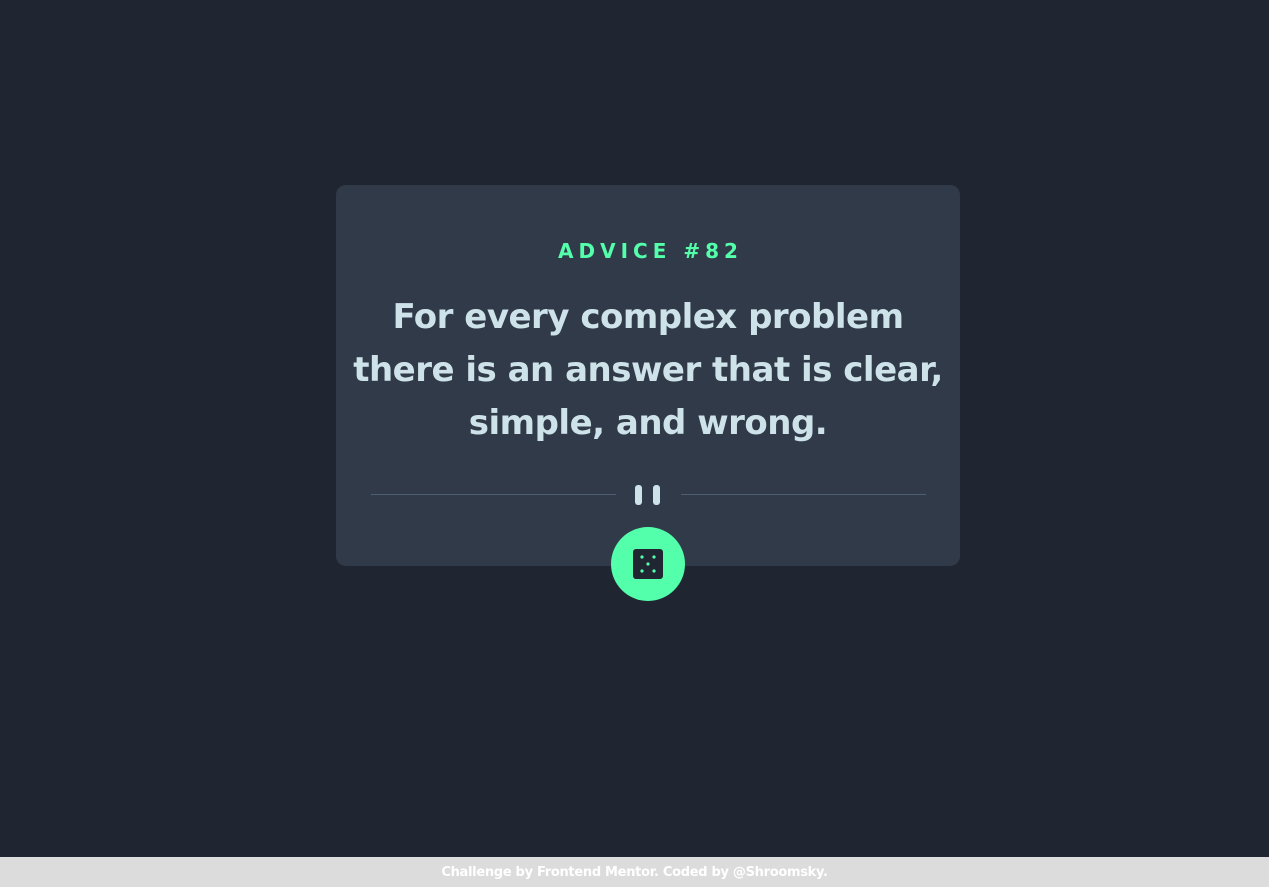 This screenshot has width=1269, height=887. What do you see at coordinates (487, 872) in the screenshot?
I see `footer-prefix: Challenge by` at bounding box center [487, 872].